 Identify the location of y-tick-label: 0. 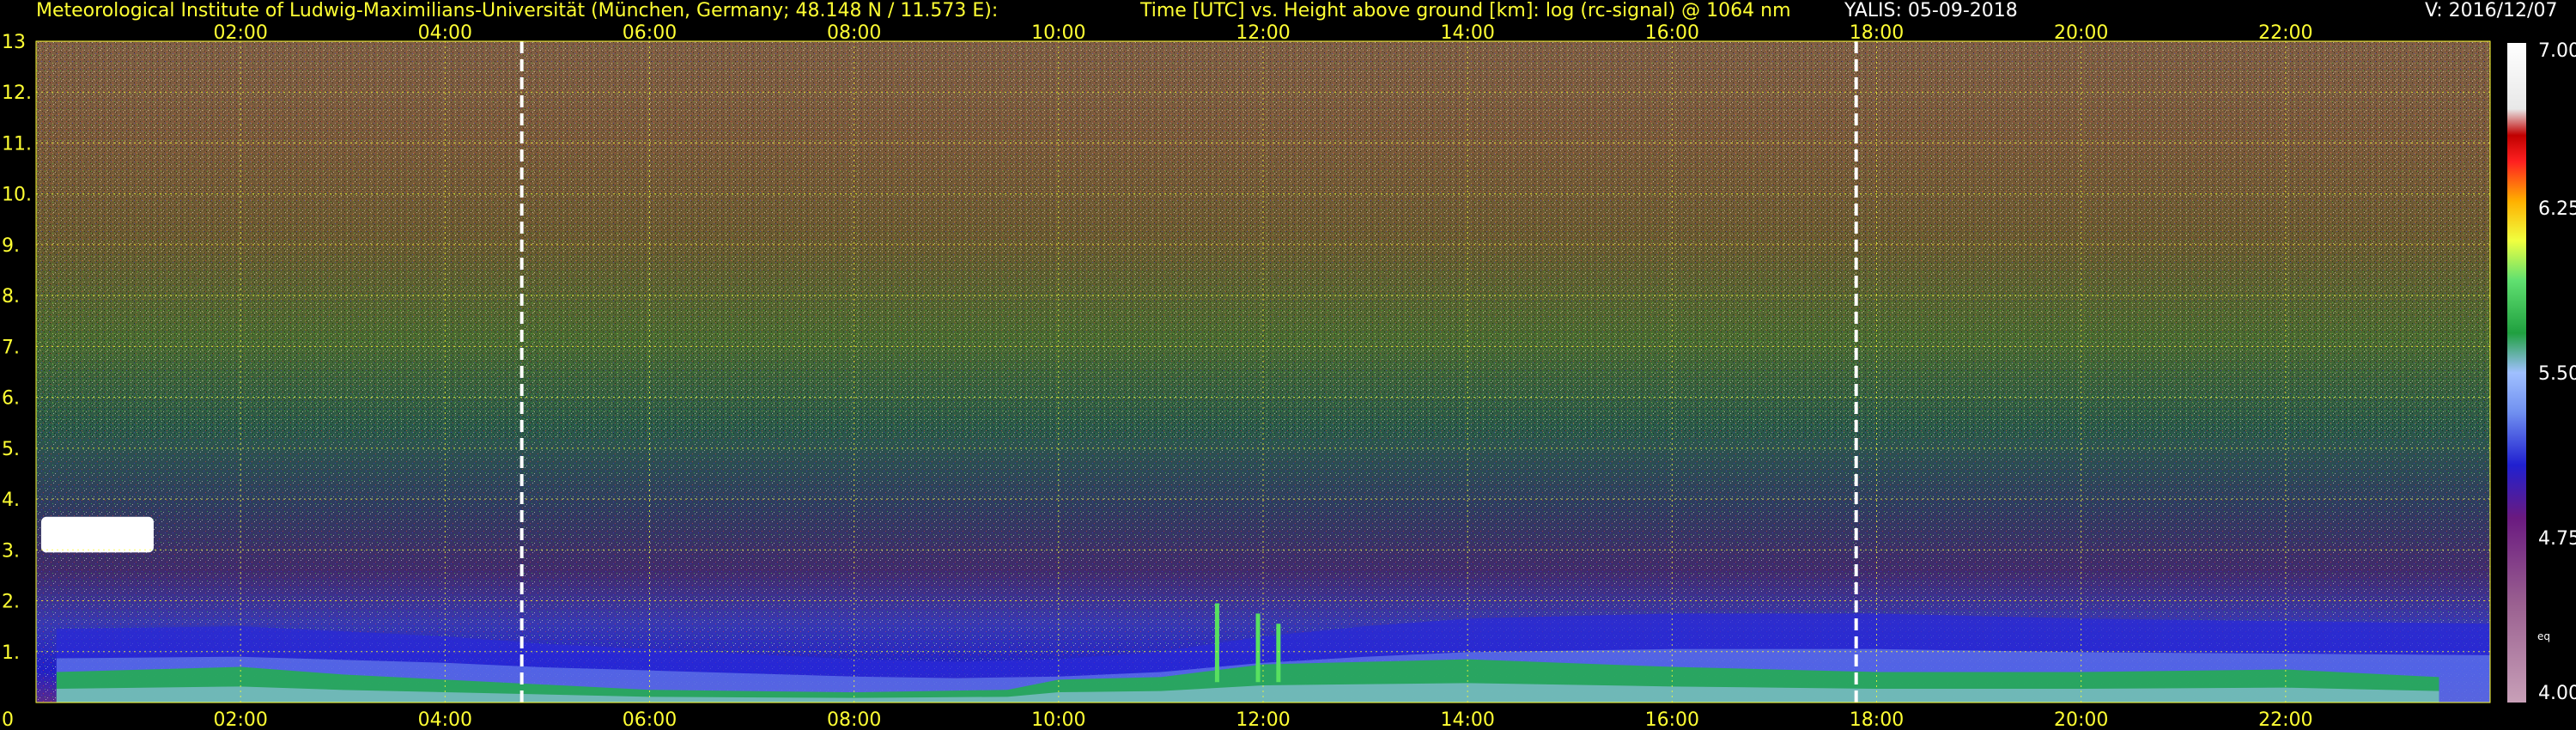
(8, 719).